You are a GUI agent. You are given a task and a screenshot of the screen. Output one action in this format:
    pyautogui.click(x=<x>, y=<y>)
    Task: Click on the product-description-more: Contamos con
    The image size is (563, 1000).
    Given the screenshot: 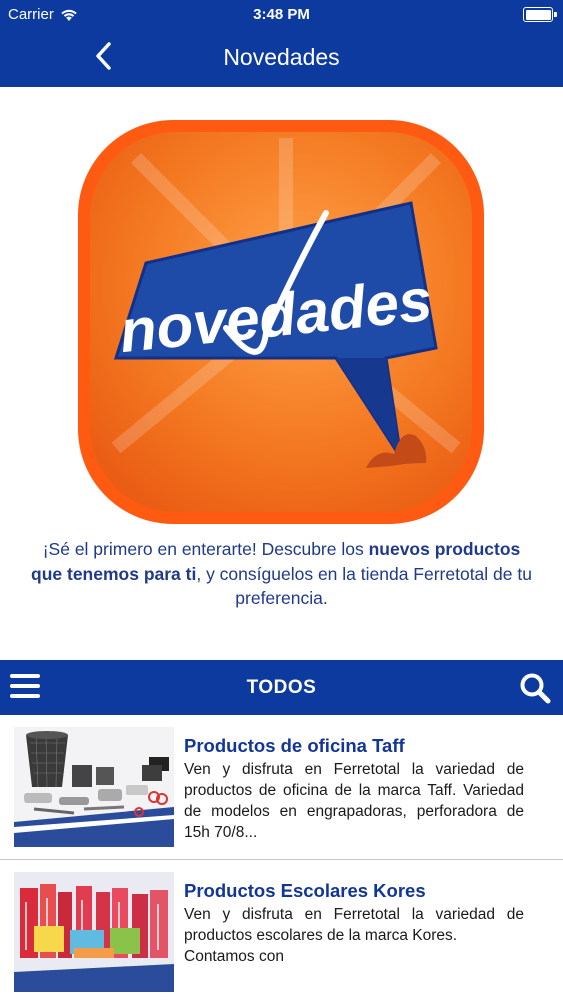 What is the action you would take?
    pyautogui.click(x=234, y=956)
    